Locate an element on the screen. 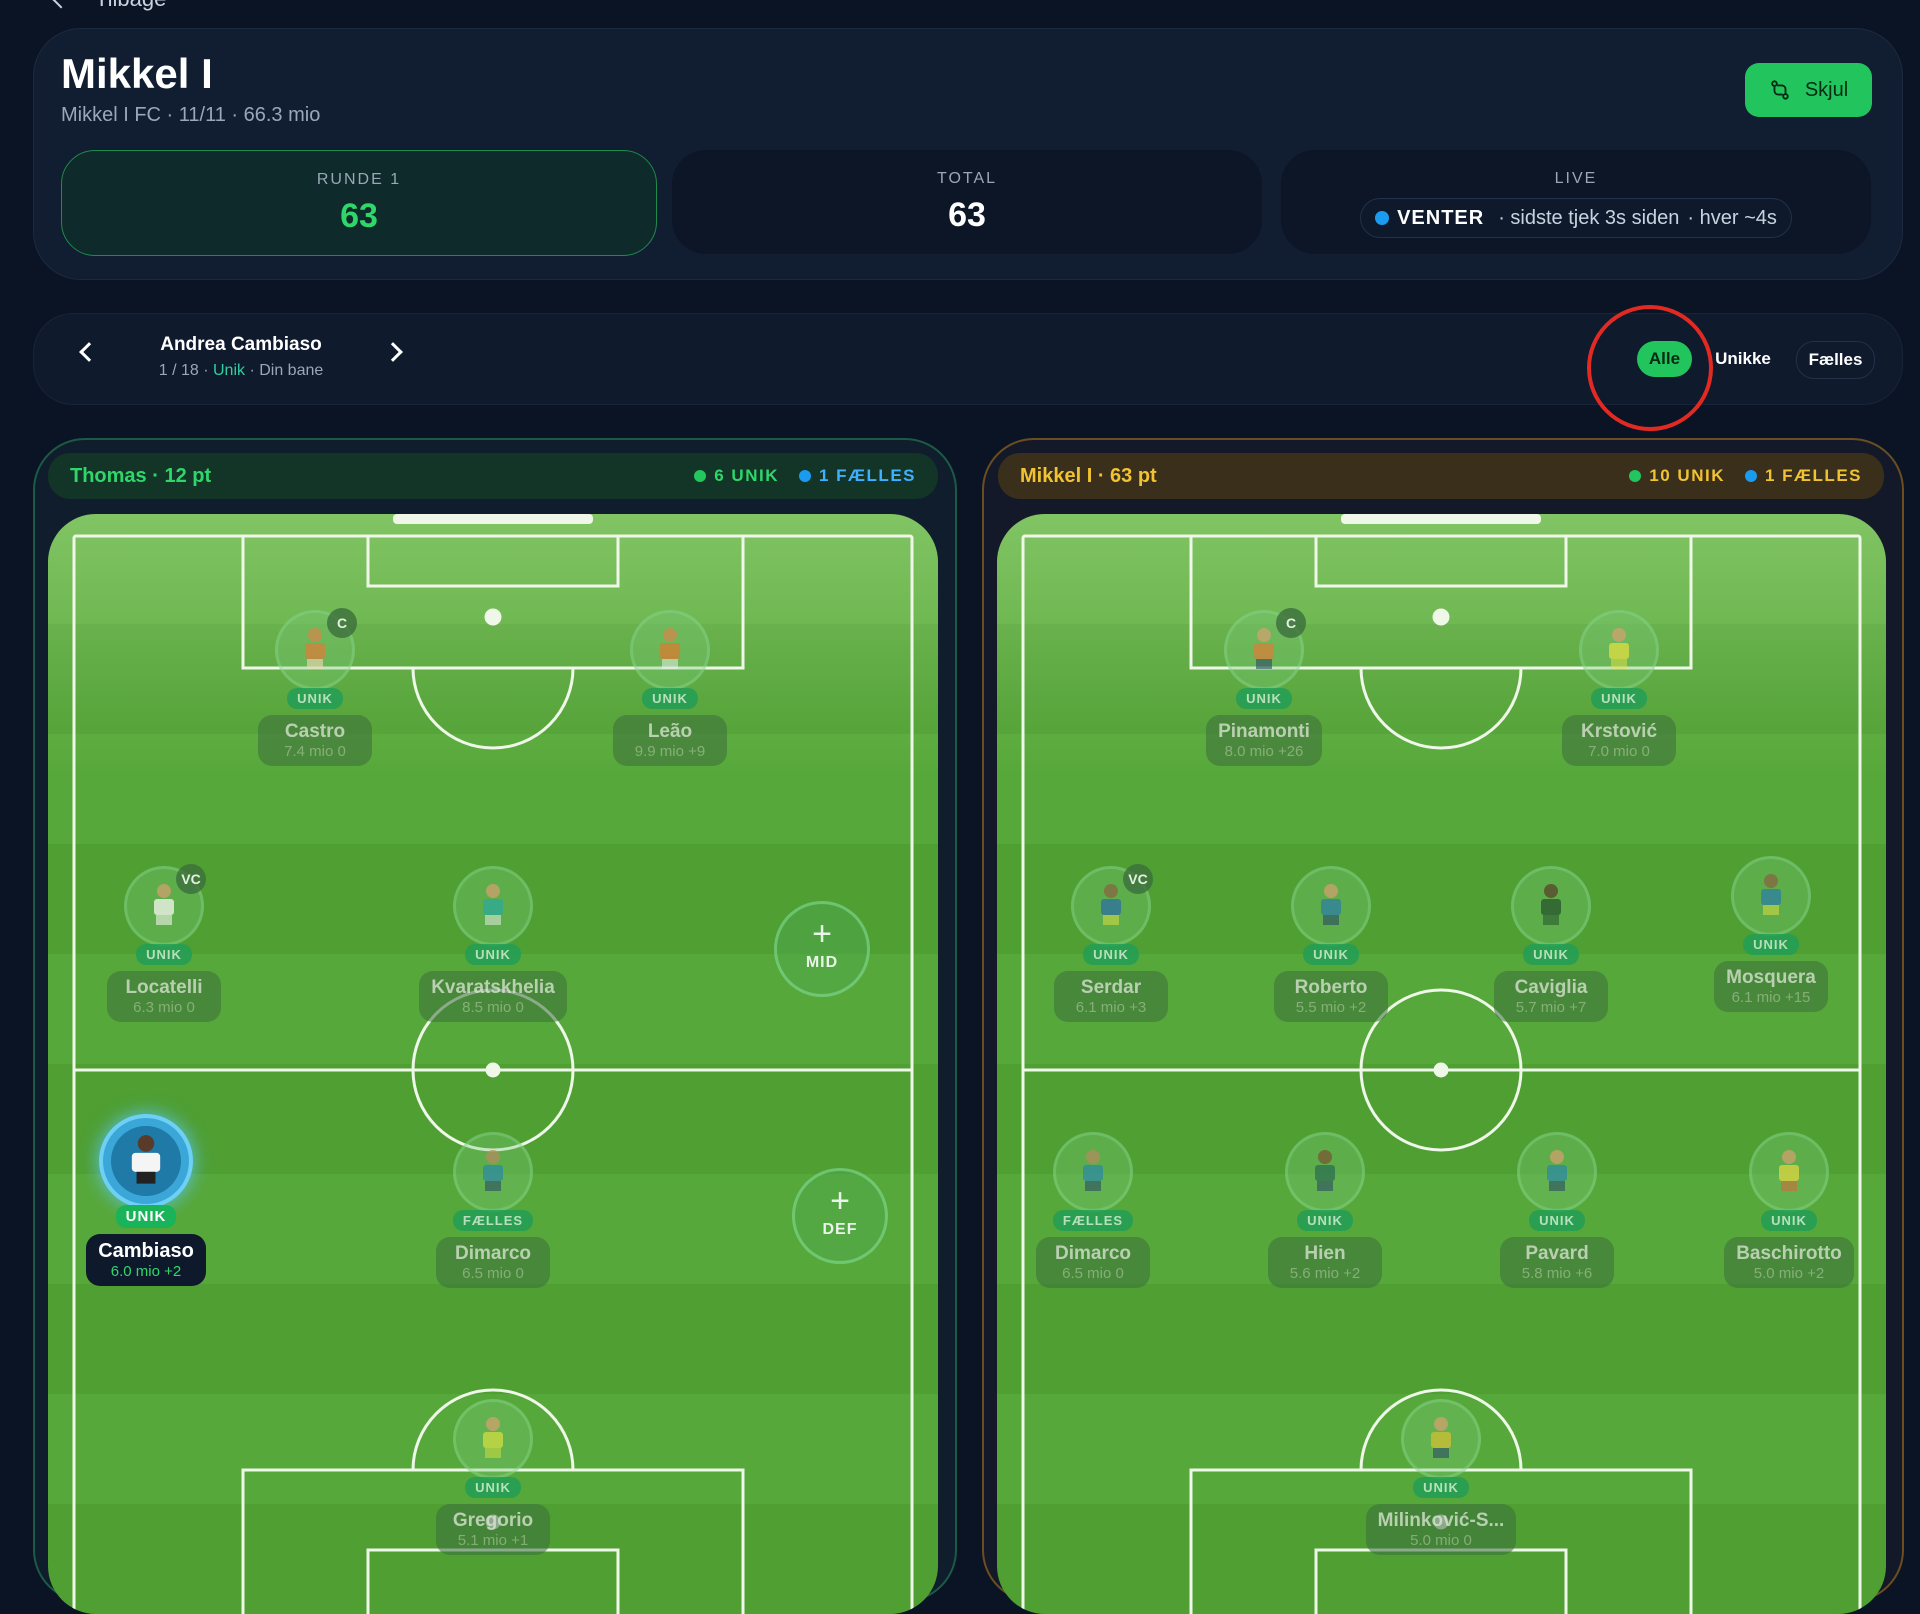  player-meta: 9.9 mio +9 is located at coordinates (670, 751).